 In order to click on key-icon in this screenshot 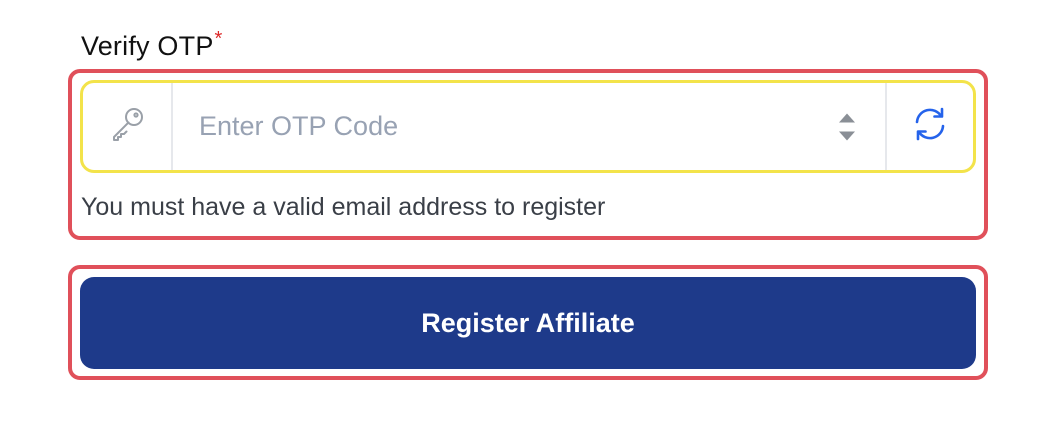, I will do `click(127, 126)`.